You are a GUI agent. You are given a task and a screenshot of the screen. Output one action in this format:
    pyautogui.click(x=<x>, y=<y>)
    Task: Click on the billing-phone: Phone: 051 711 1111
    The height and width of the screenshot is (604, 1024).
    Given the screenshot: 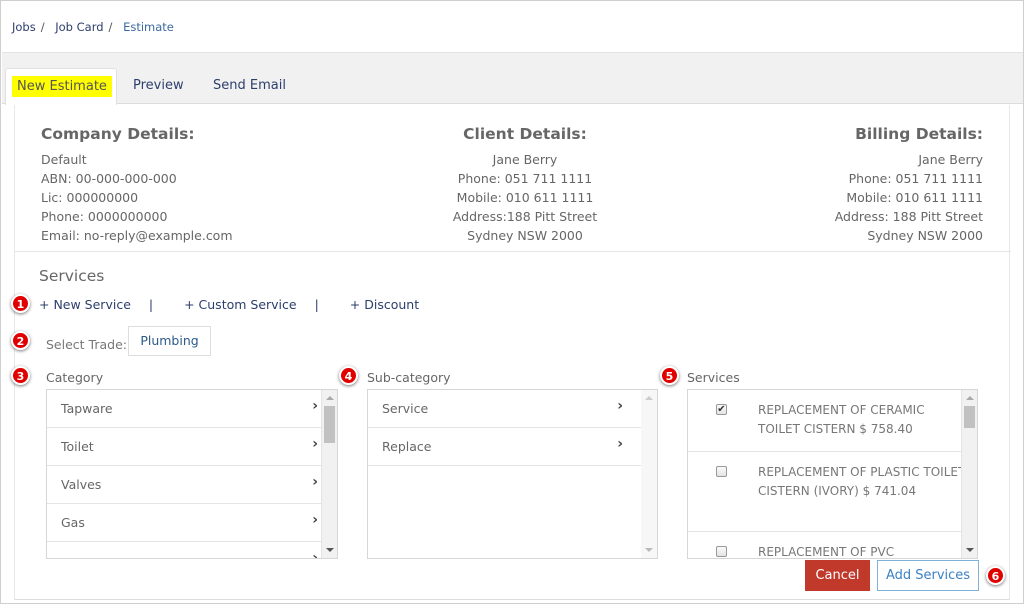 What is the action you would take?
    pyautogui.click(x=915, y=178)
    